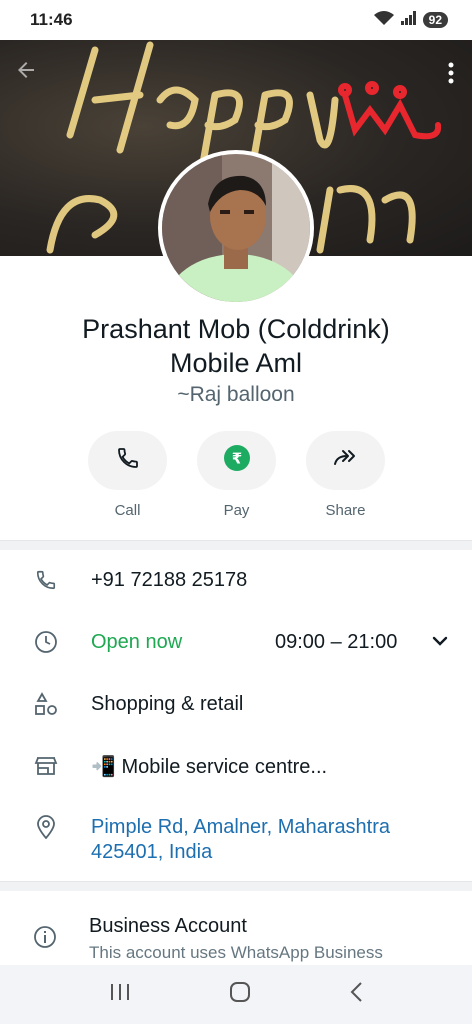  I want to click on status-bar: 11:46 92, so click(236, 20).